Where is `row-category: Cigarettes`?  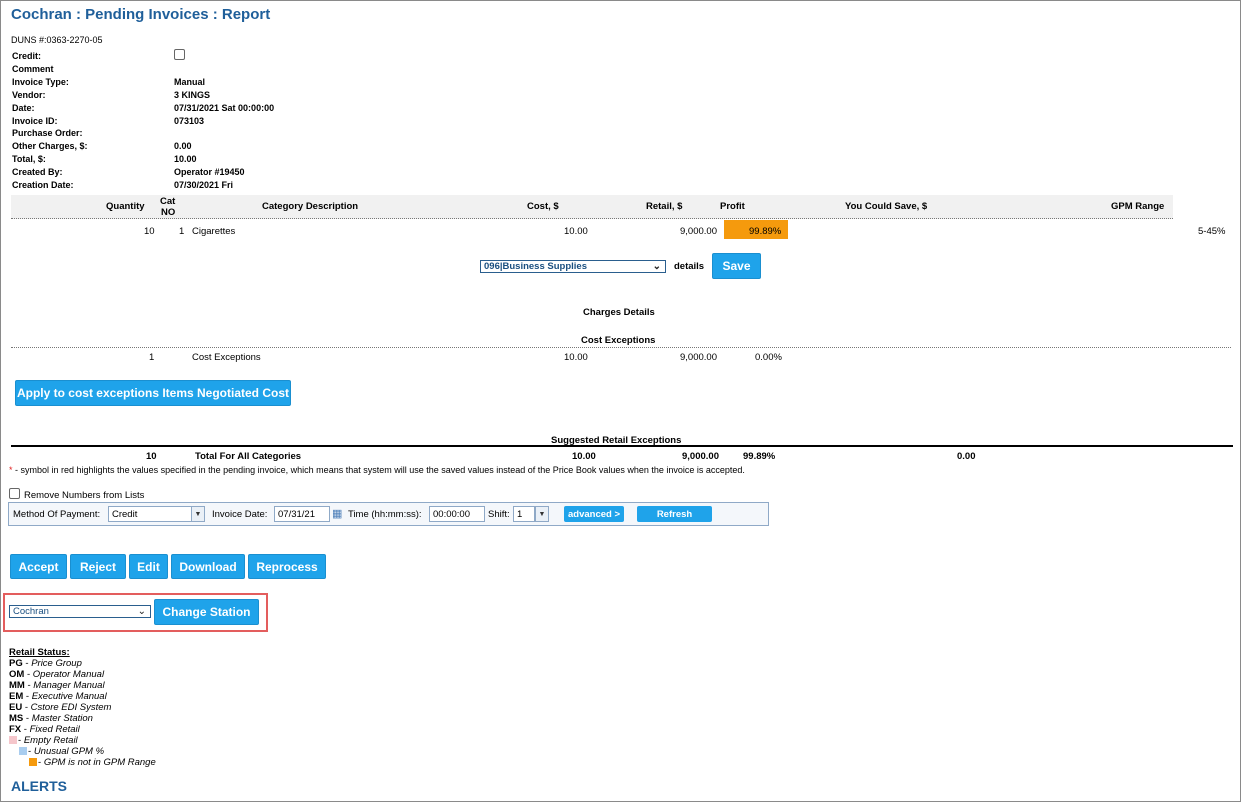
row-category: Cigarettes is located at coordinates (213, 231).